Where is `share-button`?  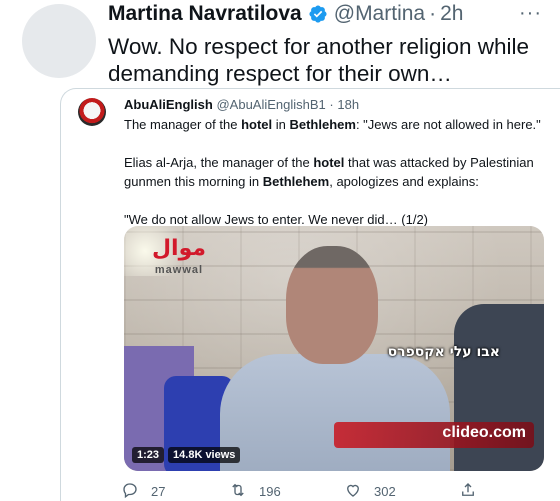
share-button is located at coordinates (468, 491).